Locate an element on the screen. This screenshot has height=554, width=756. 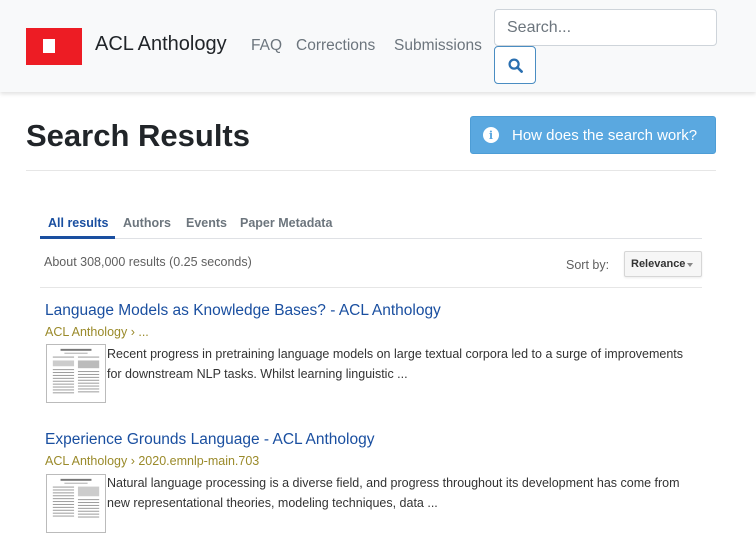
sort-select: Relevance is located at coordinates (663, 264).